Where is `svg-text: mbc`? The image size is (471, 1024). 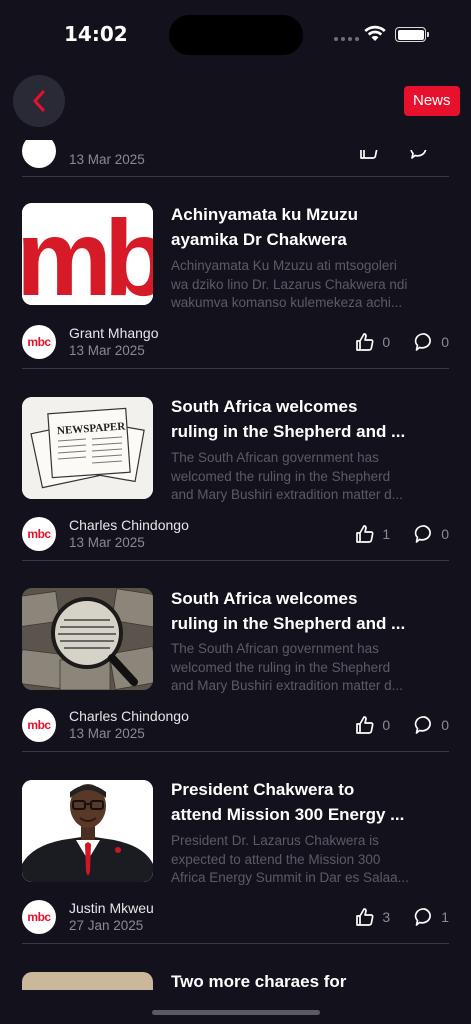 svg-text: mbc is located at coordinates (87, 254).